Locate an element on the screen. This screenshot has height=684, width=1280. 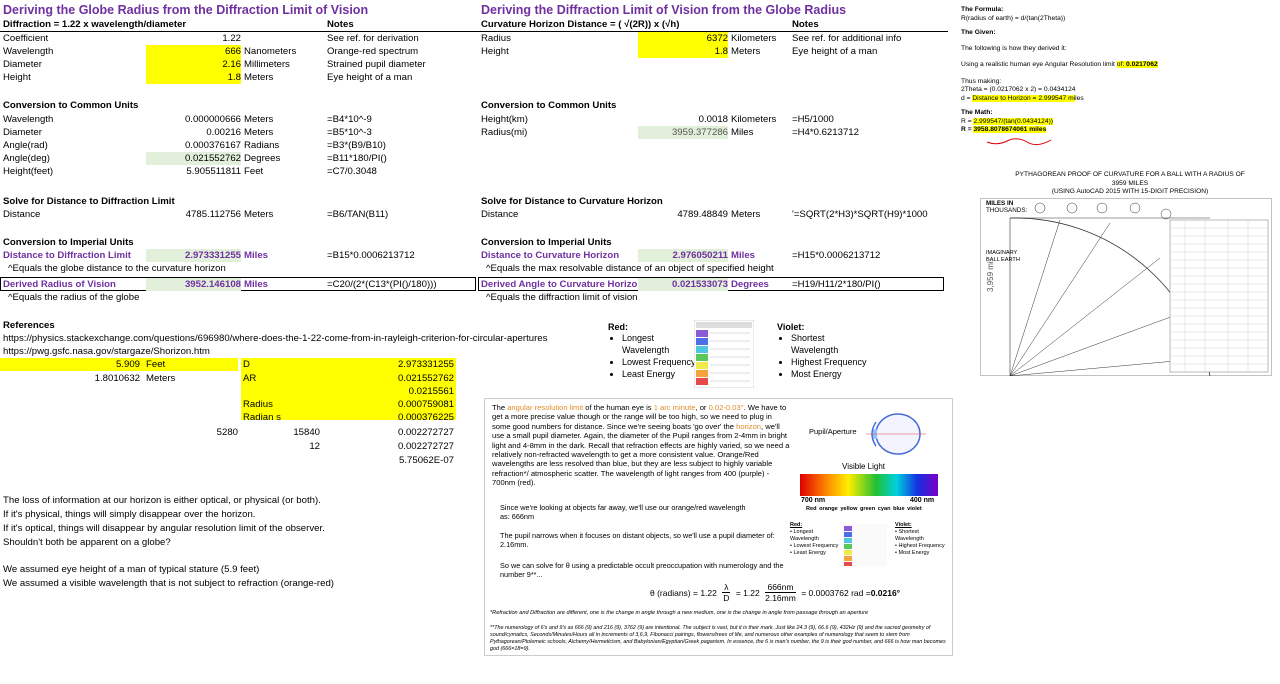
scratch-row-2: 0.0215561 is located at coordinates (239, 391).